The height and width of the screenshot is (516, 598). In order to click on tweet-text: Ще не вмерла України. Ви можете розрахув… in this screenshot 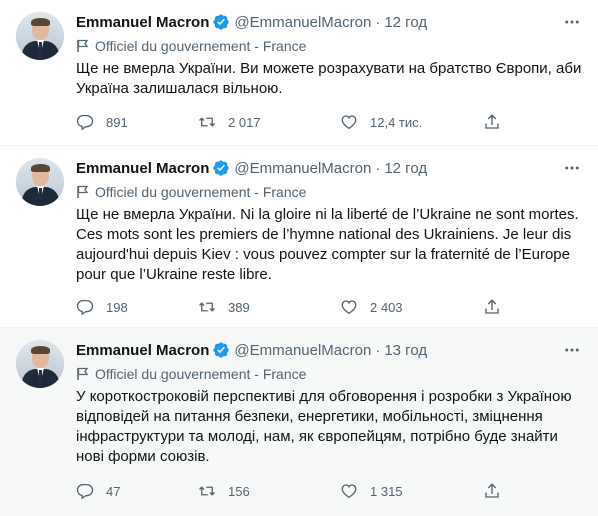, I will do `click(329, 78)`.